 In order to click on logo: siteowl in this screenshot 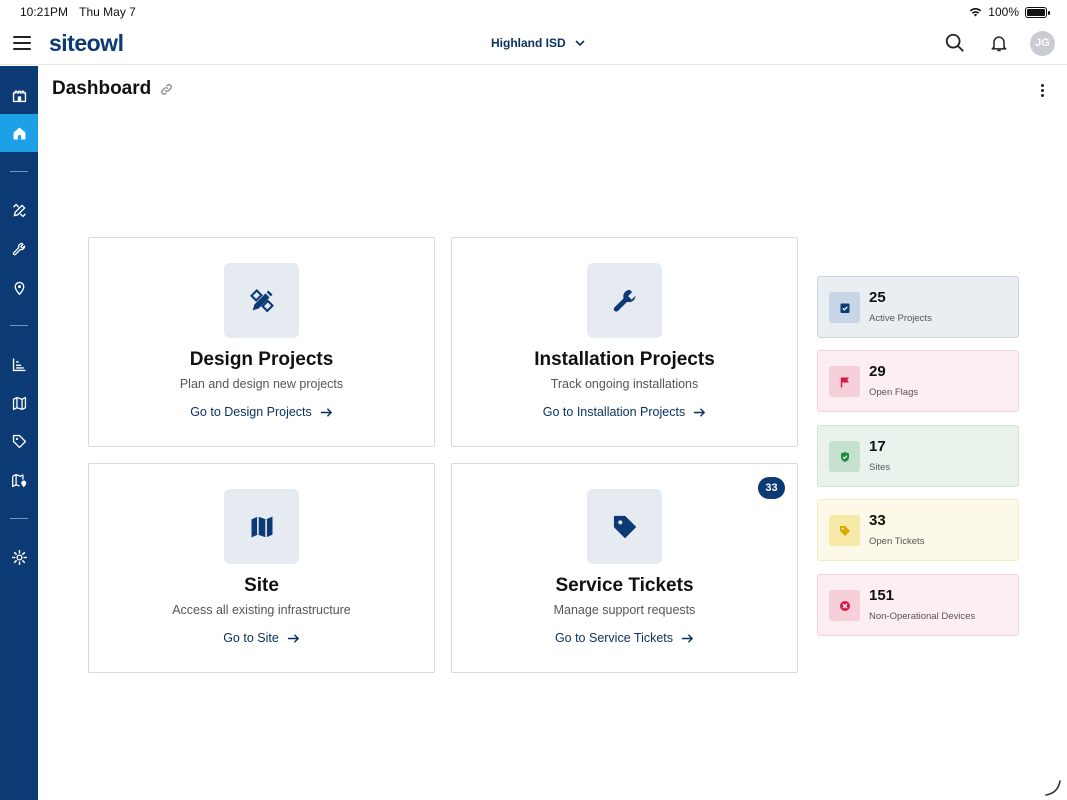, I will do `click(86, 43)`.